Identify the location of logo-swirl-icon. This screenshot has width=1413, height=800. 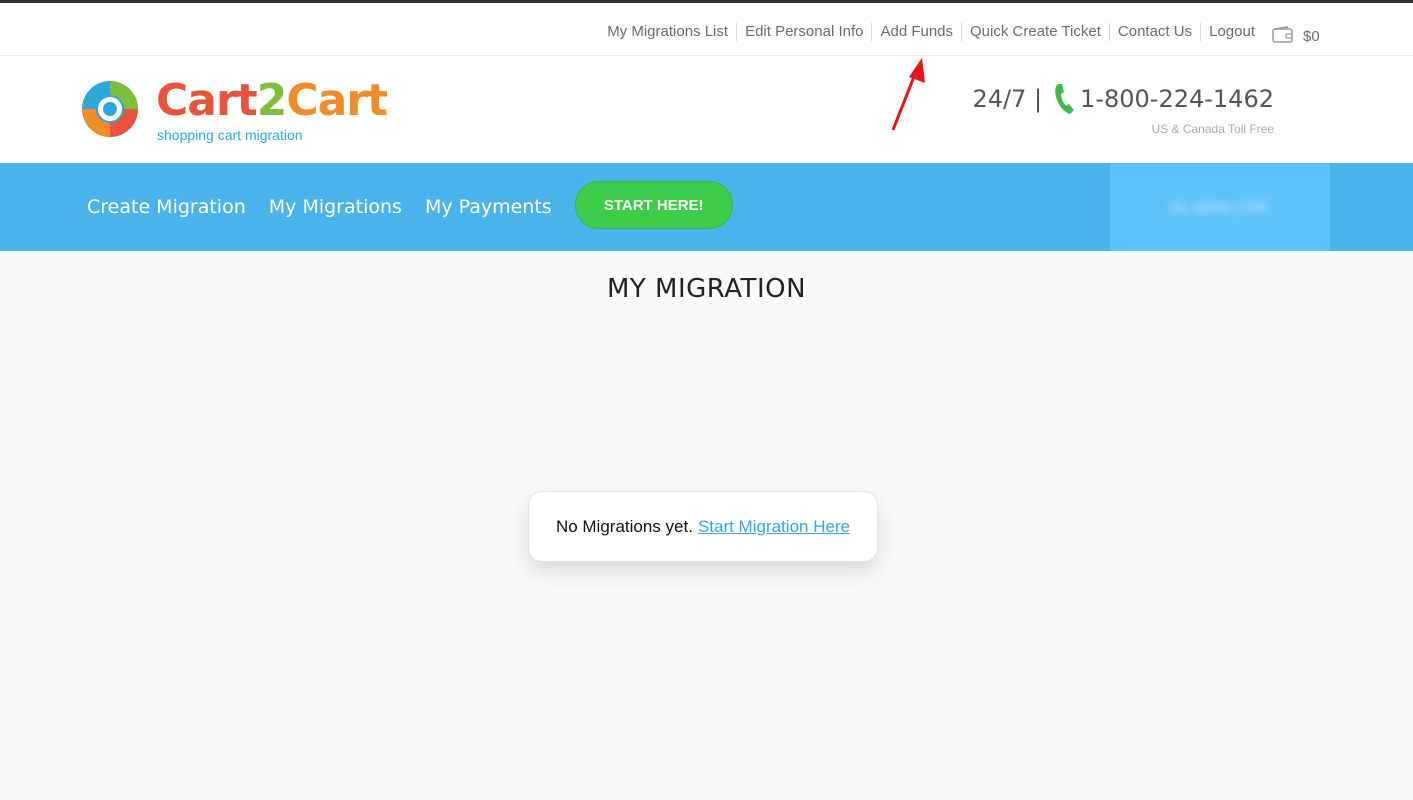
(110, 109).